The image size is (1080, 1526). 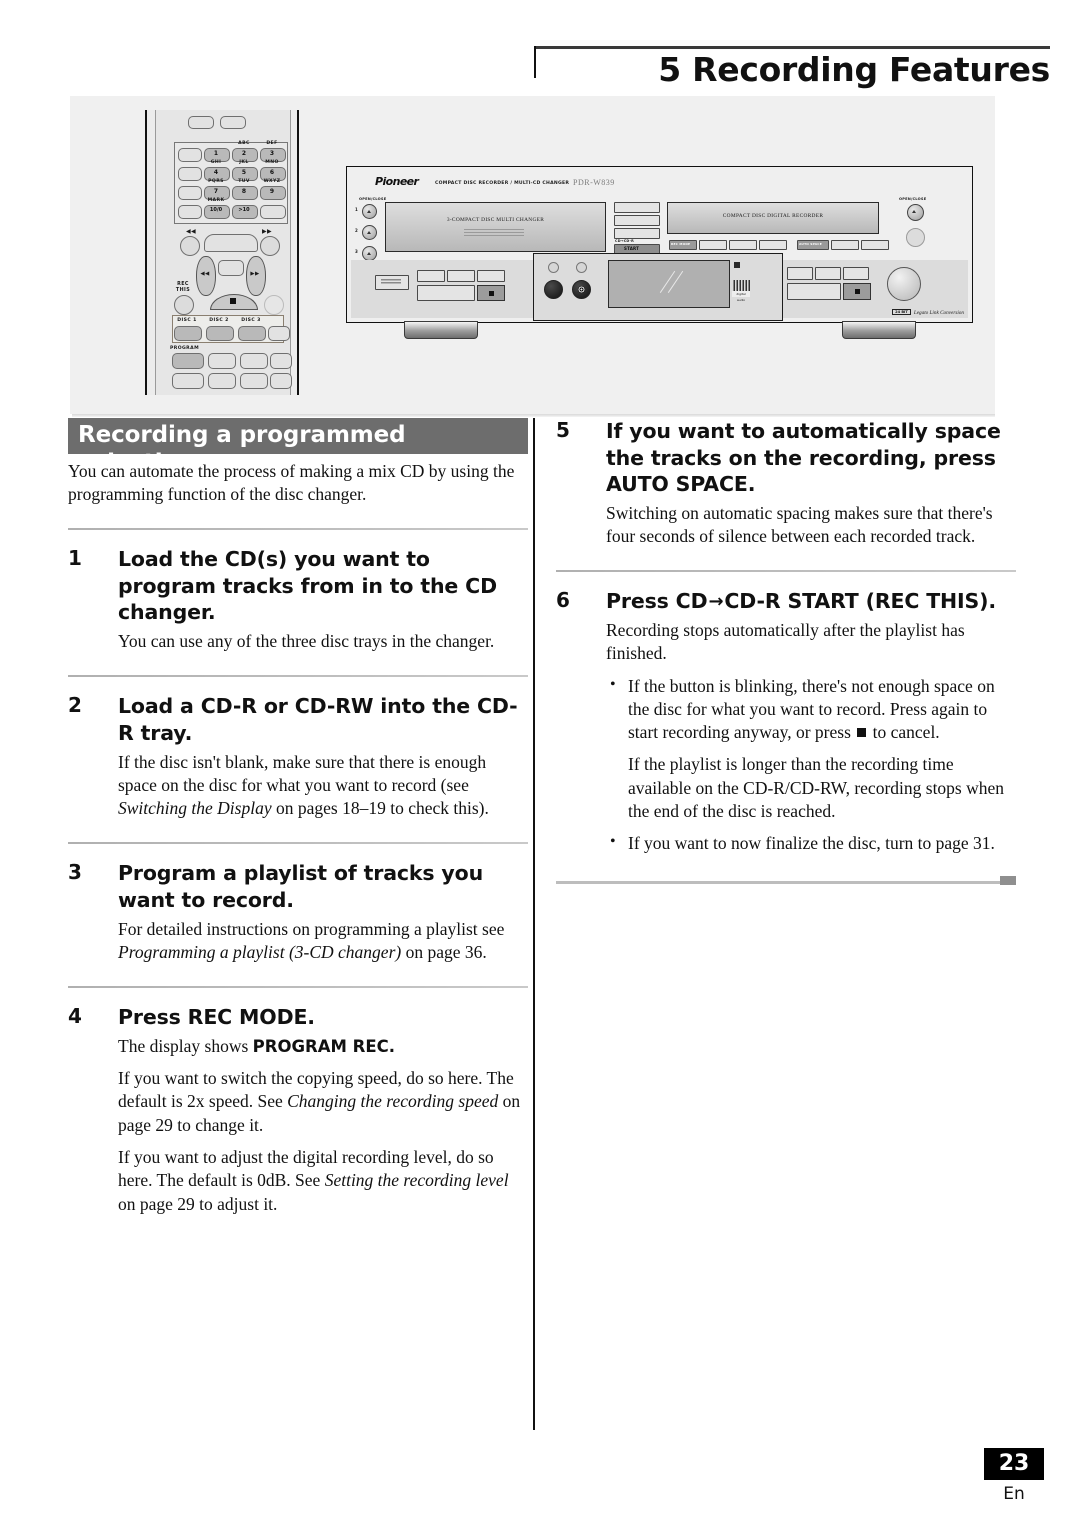 I want to click on tray-vent-lines, so click(x=494, y=233).